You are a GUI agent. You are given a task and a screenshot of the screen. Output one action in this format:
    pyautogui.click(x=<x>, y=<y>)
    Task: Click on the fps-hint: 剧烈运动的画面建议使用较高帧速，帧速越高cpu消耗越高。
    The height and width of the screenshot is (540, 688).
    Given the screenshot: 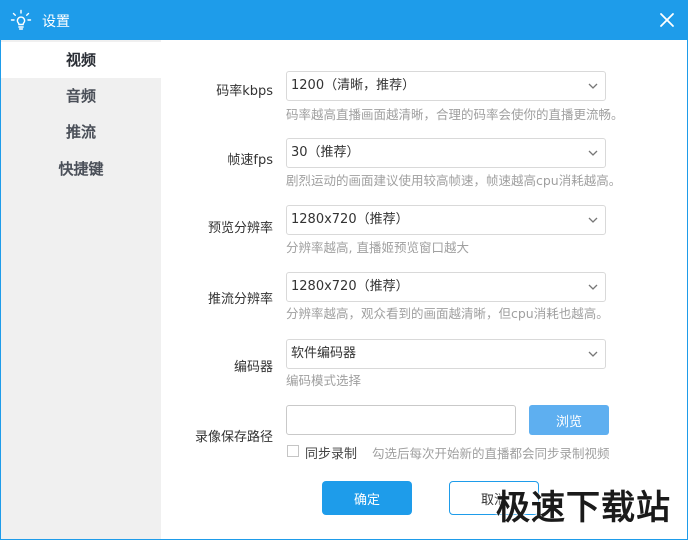 What is the action you would take?
    pyautogui.click(x=454, y=180)
    